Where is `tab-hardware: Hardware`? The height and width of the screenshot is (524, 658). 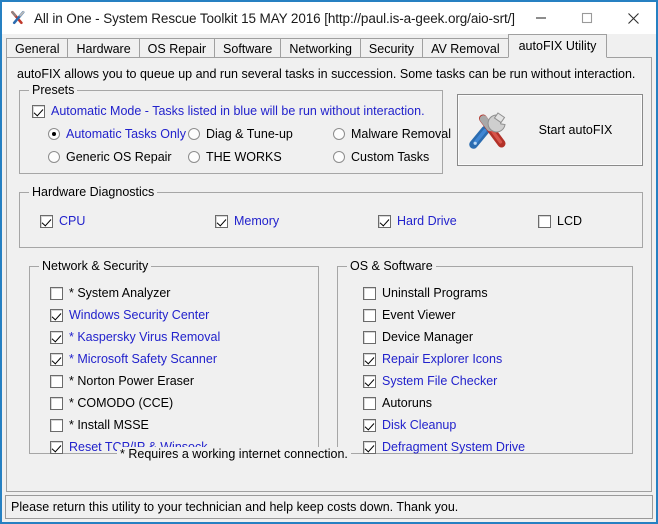
tab-hardware: Hardware is located at coordinates (103, 48).